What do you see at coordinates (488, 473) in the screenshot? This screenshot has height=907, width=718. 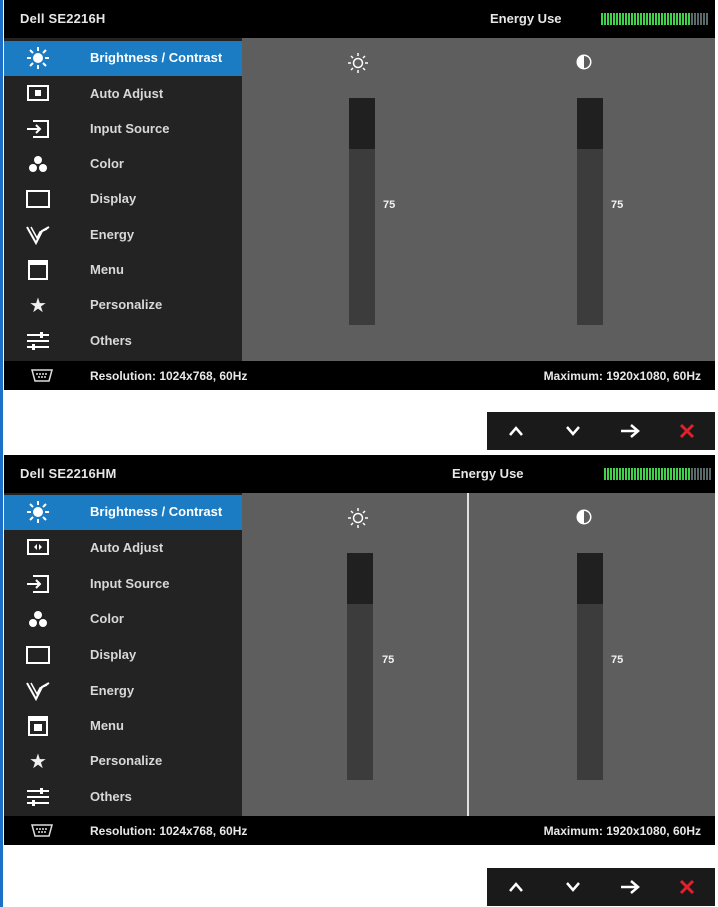 I see `energy-use-label: Energy Use` at bounding box center [488, 473].